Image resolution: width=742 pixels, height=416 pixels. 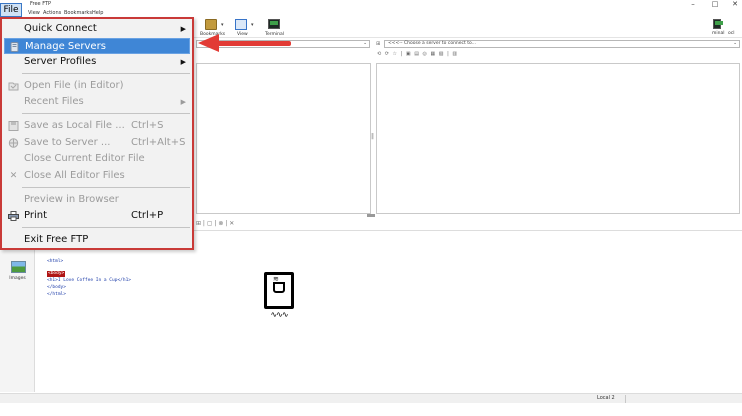 What do you see at coordinates (60, 61) in the screenshot?
I see `server-profiles-label: Server Profiles` at bounding box center [60, 61].